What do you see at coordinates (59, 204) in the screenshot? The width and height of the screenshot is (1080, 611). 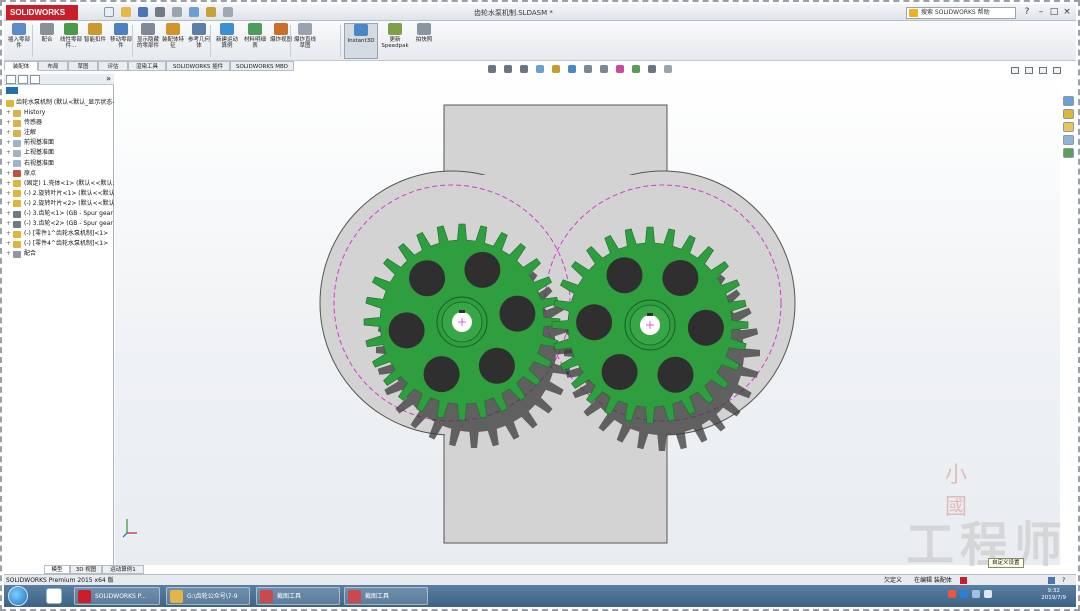 I see `tree-item: + (-) 2.旋转叶片<2> (默认<<默认>_显` at bounding box center [59, 204].